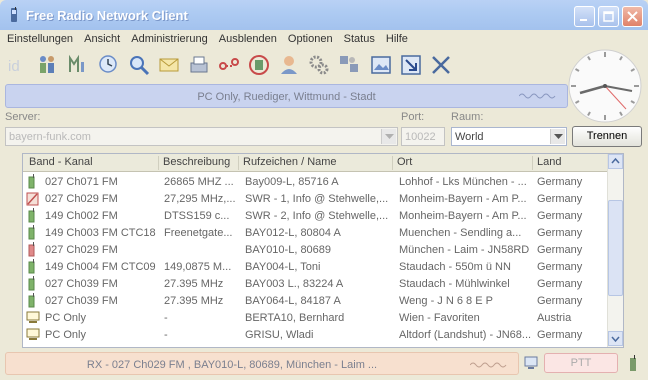 This screenshot has height=380, width=648. I want to click on server-dropdown-button, so click(388, 136).